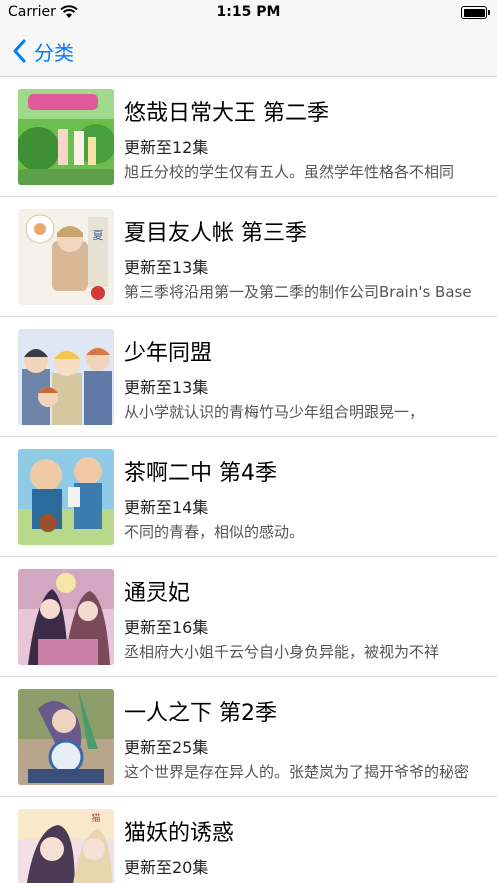 The height and width of the screenshot is (883, 497). Describe the element at coordinates (297, 772) in the screenshot. I see `item-description: 这个世界是存在异人的。张楚岚为了揭开爷爷的秘密` at that location.